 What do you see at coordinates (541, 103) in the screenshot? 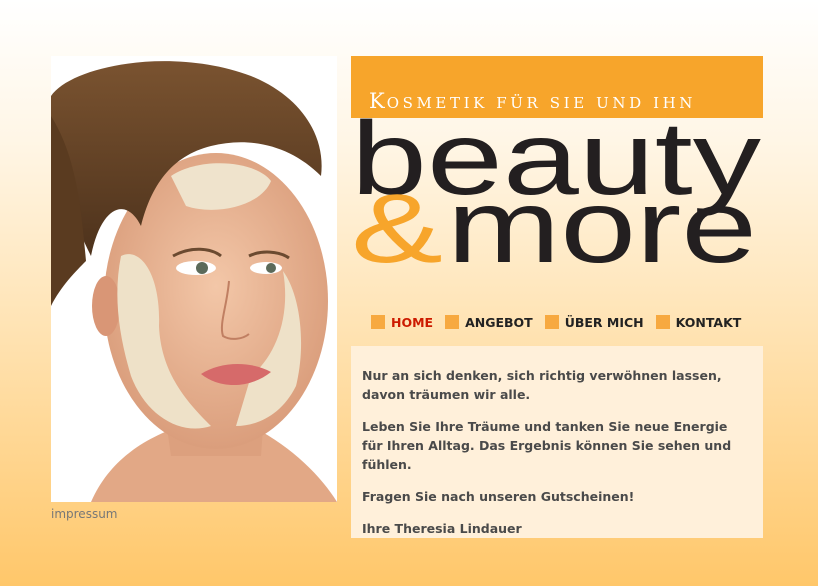
I see `tagline-rest: OSMETIK FÜR SIE UND IHN` at bounding box center [541, 103].